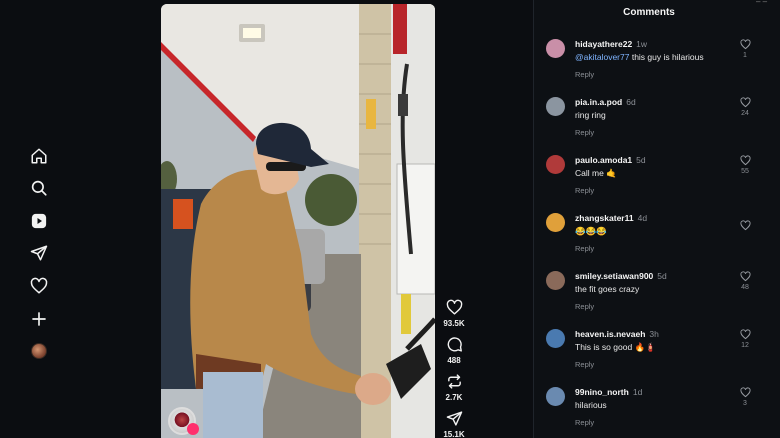 The image size is (780, 438). What do you see at coordinates (657, 238) in the screenshot?
I see `comment-item: zhangskater11 4d 😂😂😂 Reply` at bounding box center [657, 238].